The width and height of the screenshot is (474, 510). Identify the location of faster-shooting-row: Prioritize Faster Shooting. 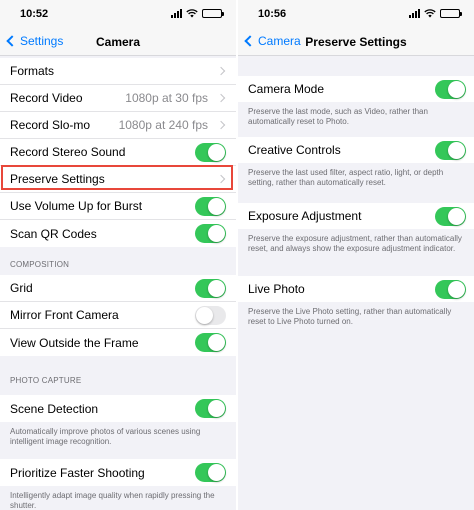
(118, 472).